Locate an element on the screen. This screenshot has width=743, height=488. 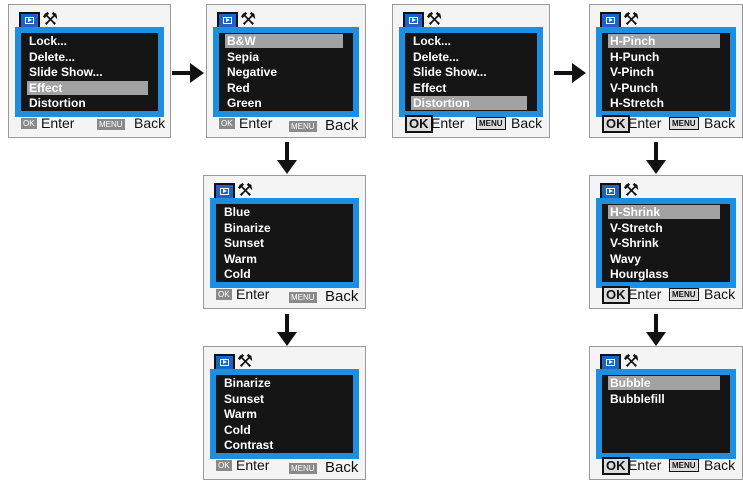
menu-item: H-Shrink is located at coordinates (664, 212).